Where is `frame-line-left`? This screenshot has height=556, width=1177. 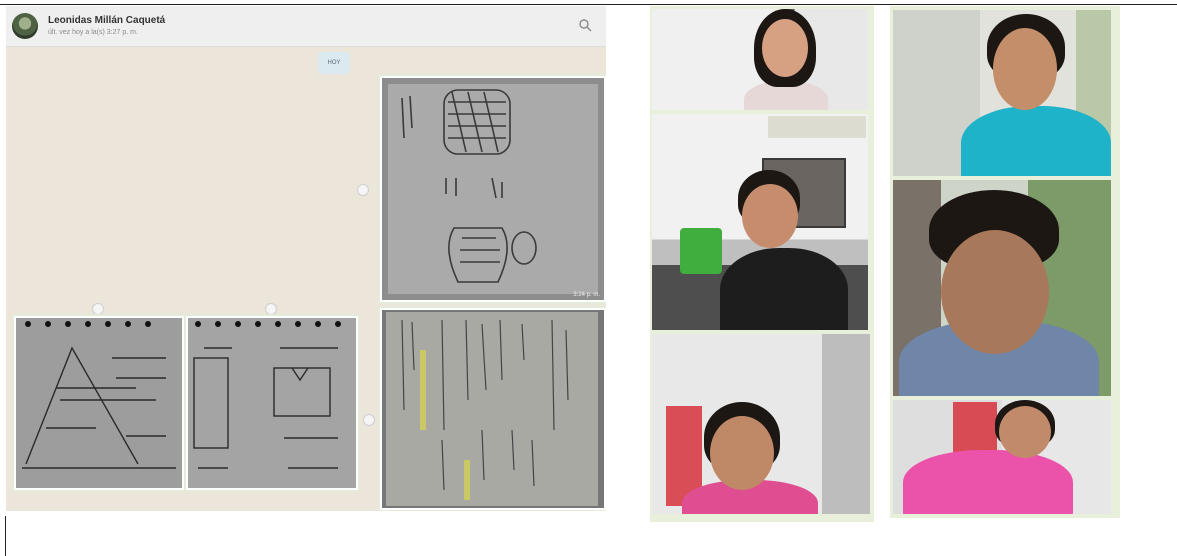
frame-line-left is located at coordinates (5, 536).